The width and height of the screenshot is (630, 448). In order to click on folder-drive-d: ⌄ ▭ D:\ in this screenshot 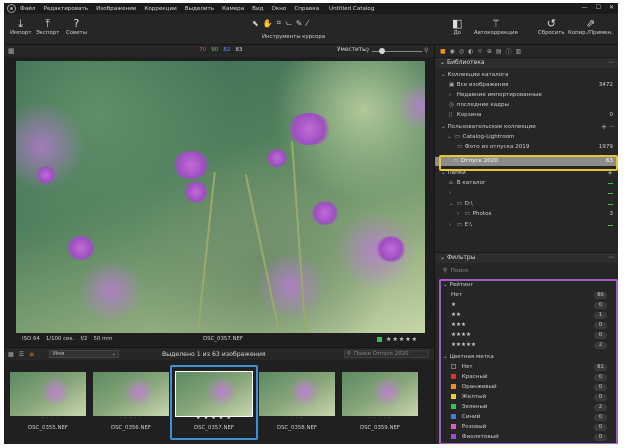, I will do `click(526, 204)`.